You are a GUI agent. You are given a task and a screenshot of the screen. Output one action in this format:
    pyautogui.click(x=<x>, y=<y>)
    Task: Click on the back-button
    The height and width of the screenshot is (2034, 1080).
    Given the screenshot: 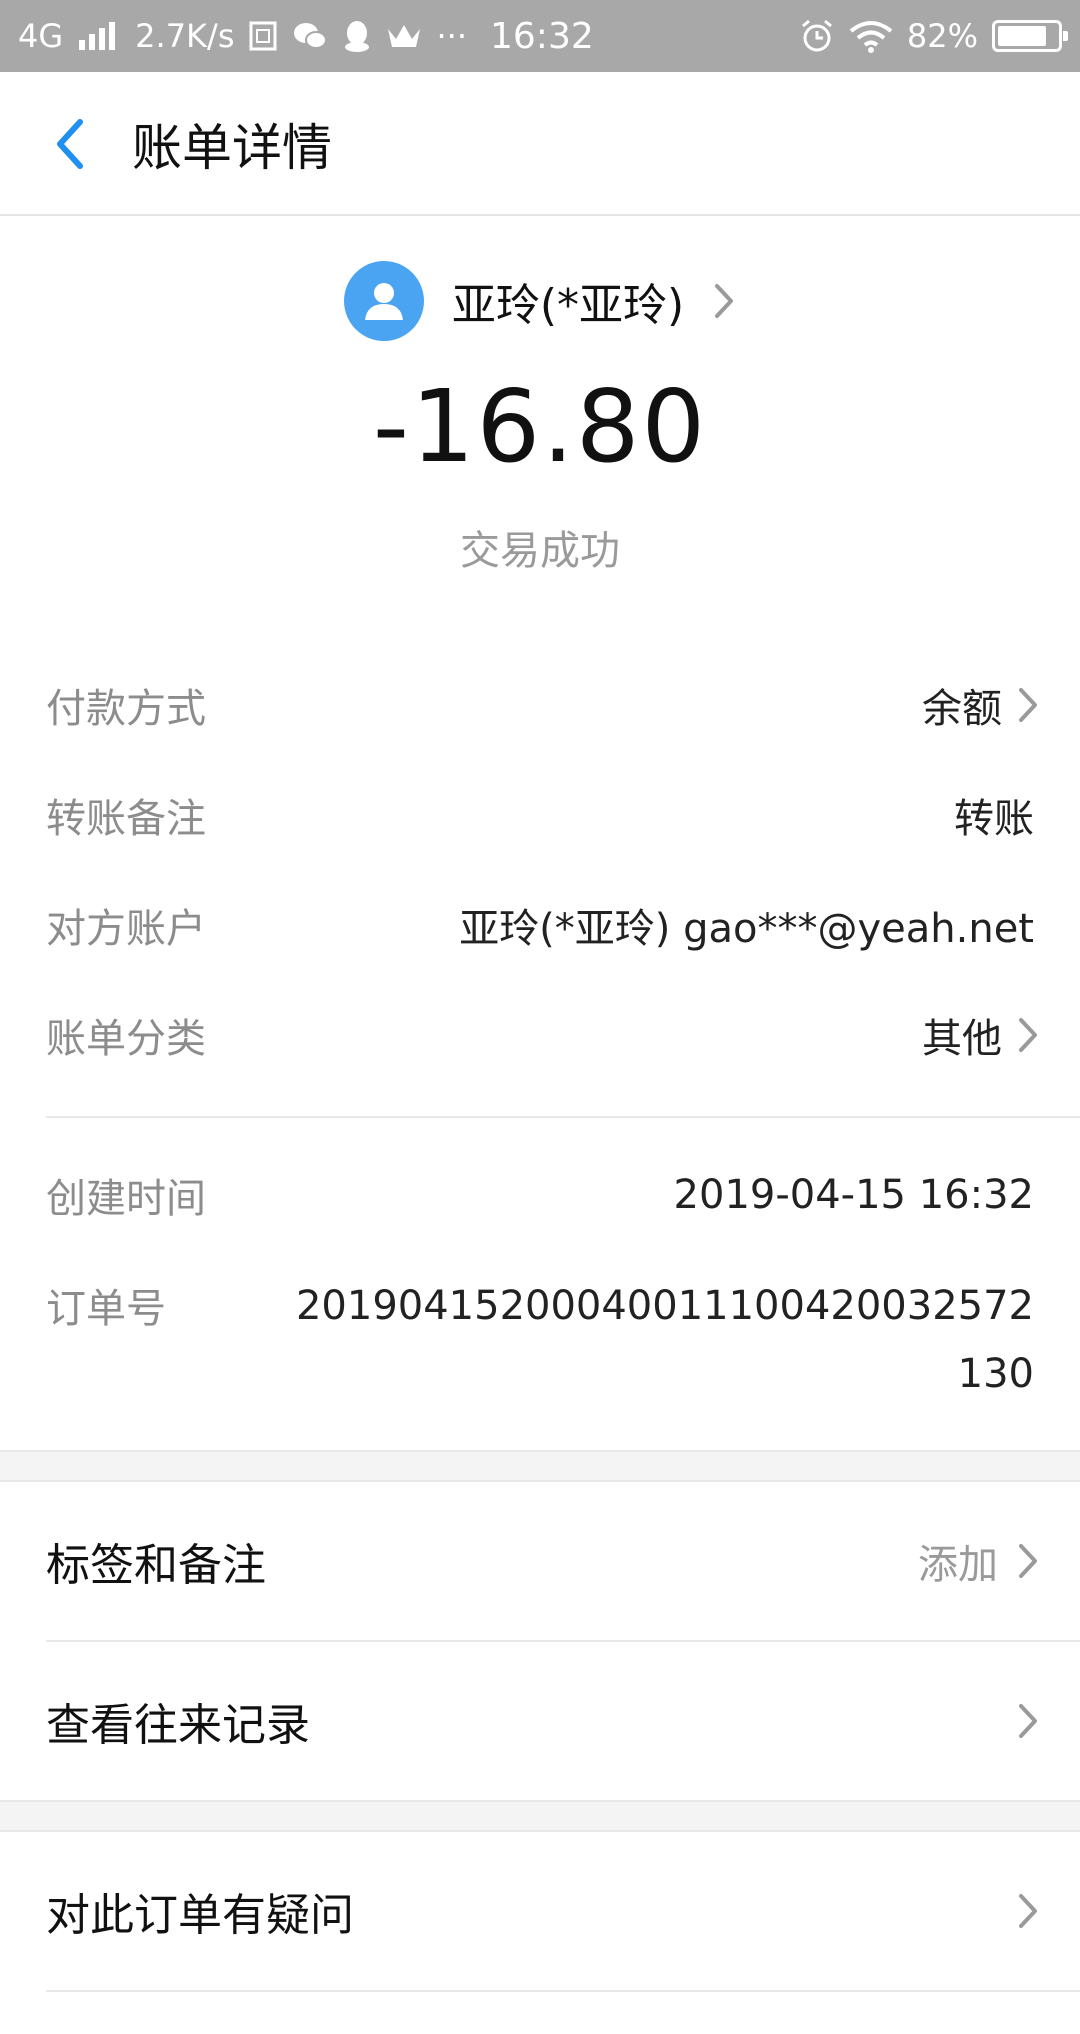 What is the action you would take?
    pyautogui.click(x=70, y=144)
    